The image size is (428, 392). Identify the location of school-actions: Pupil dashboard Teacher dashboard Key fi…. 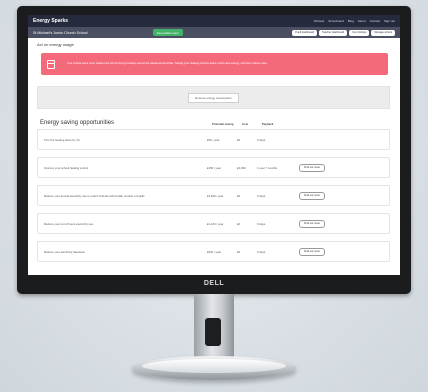
(343, 32).